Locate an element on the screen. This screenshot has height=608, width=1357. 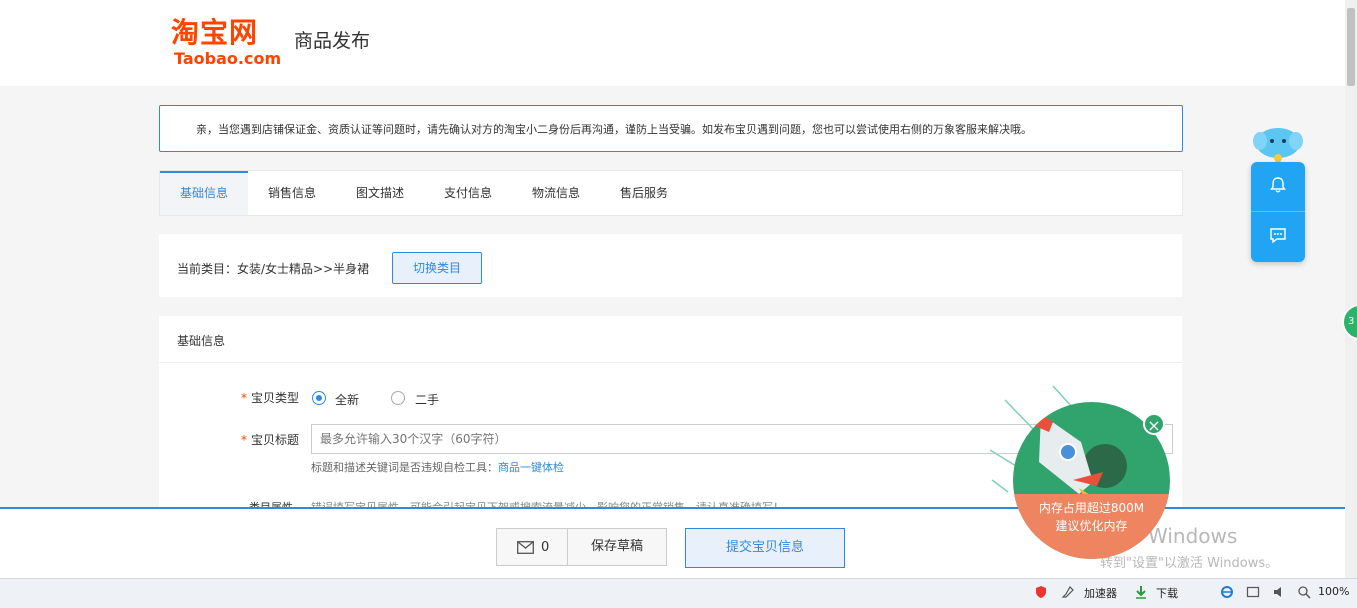
taobao-logo-en: Taobao.com is located at coordinates (227, 59).